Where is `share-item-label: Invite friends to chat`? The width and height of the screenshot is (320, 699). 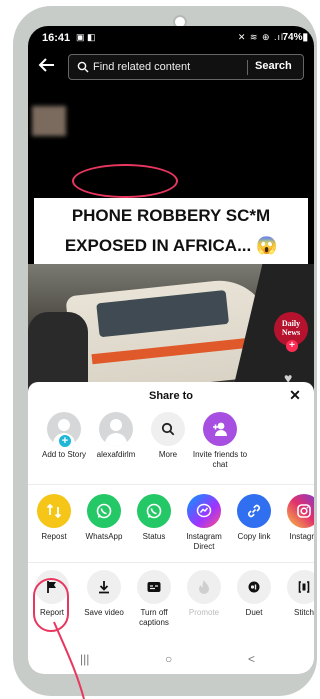 share-item-label: Invite friends to chat is located at coordinates (220, 459).